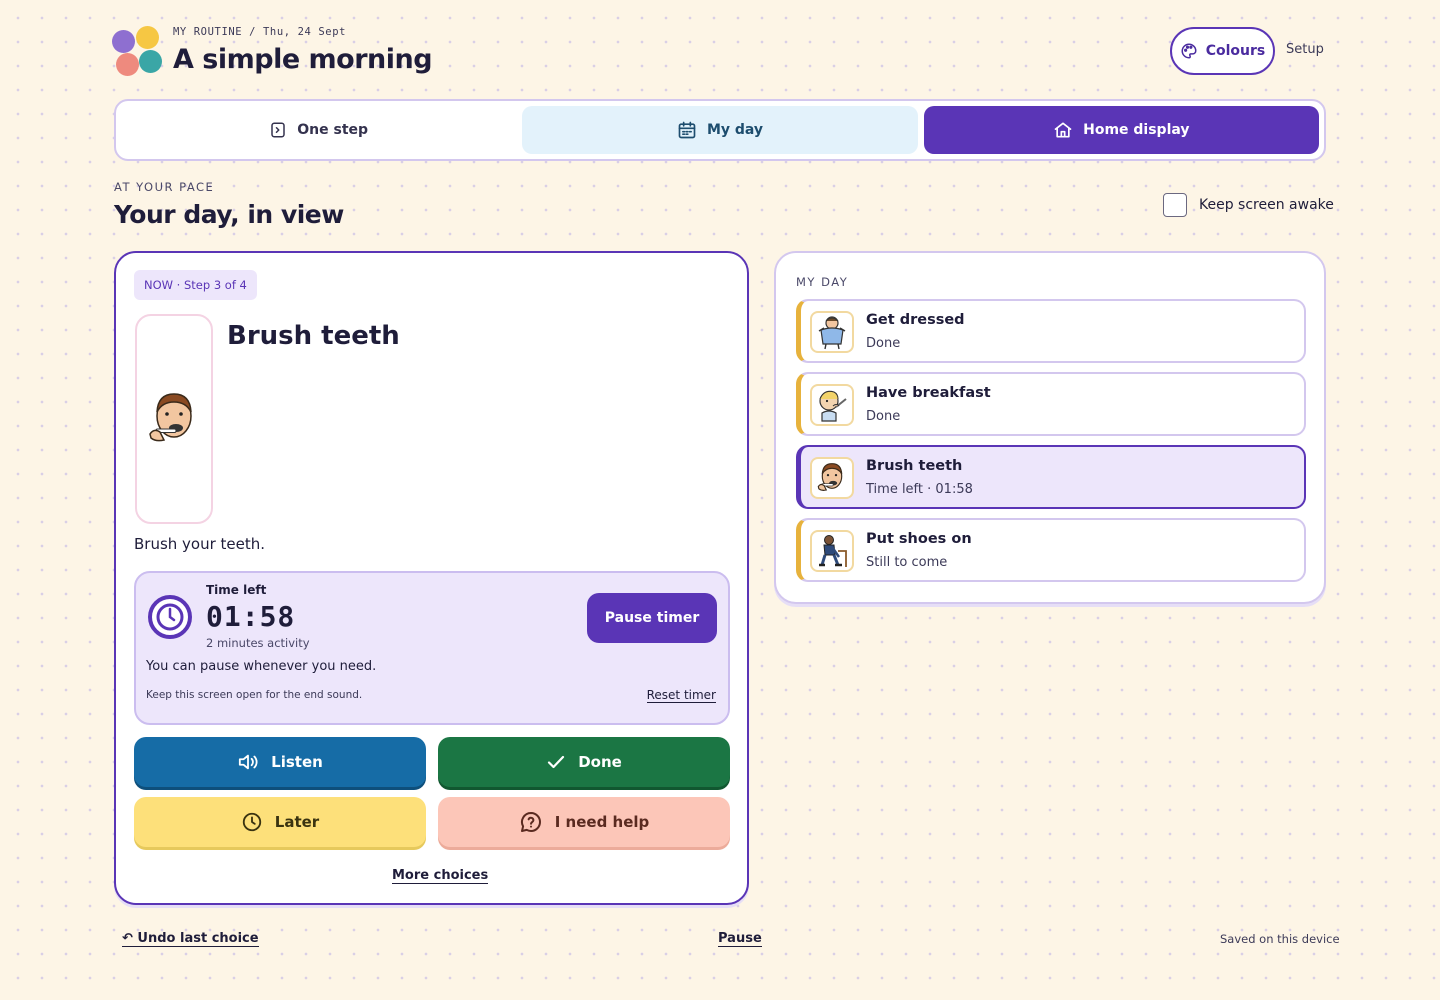  What do you see at coordinates (170, 617) in the screenshot?
I see `timer-icon` at bounding box center [170, 617].